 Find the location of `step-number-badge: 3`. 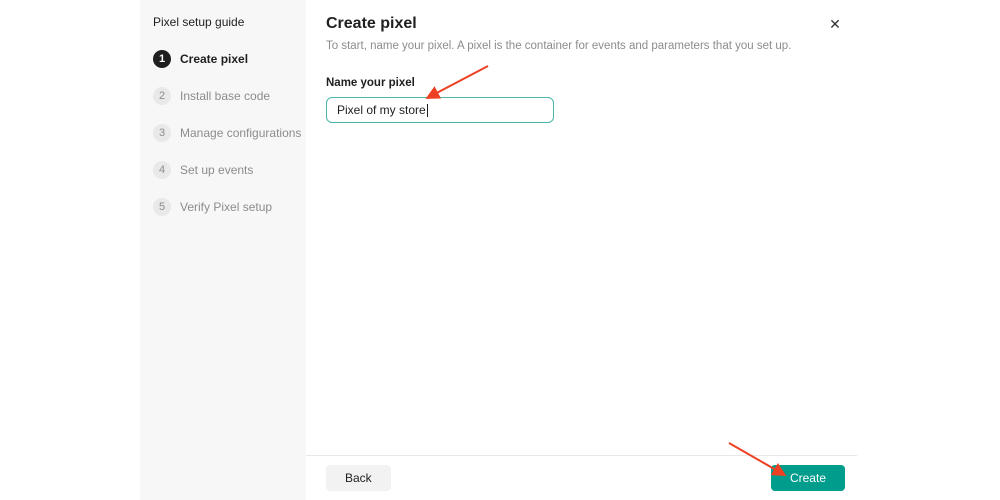

step-number-badge: 3 is located at coordinates (162, 133).